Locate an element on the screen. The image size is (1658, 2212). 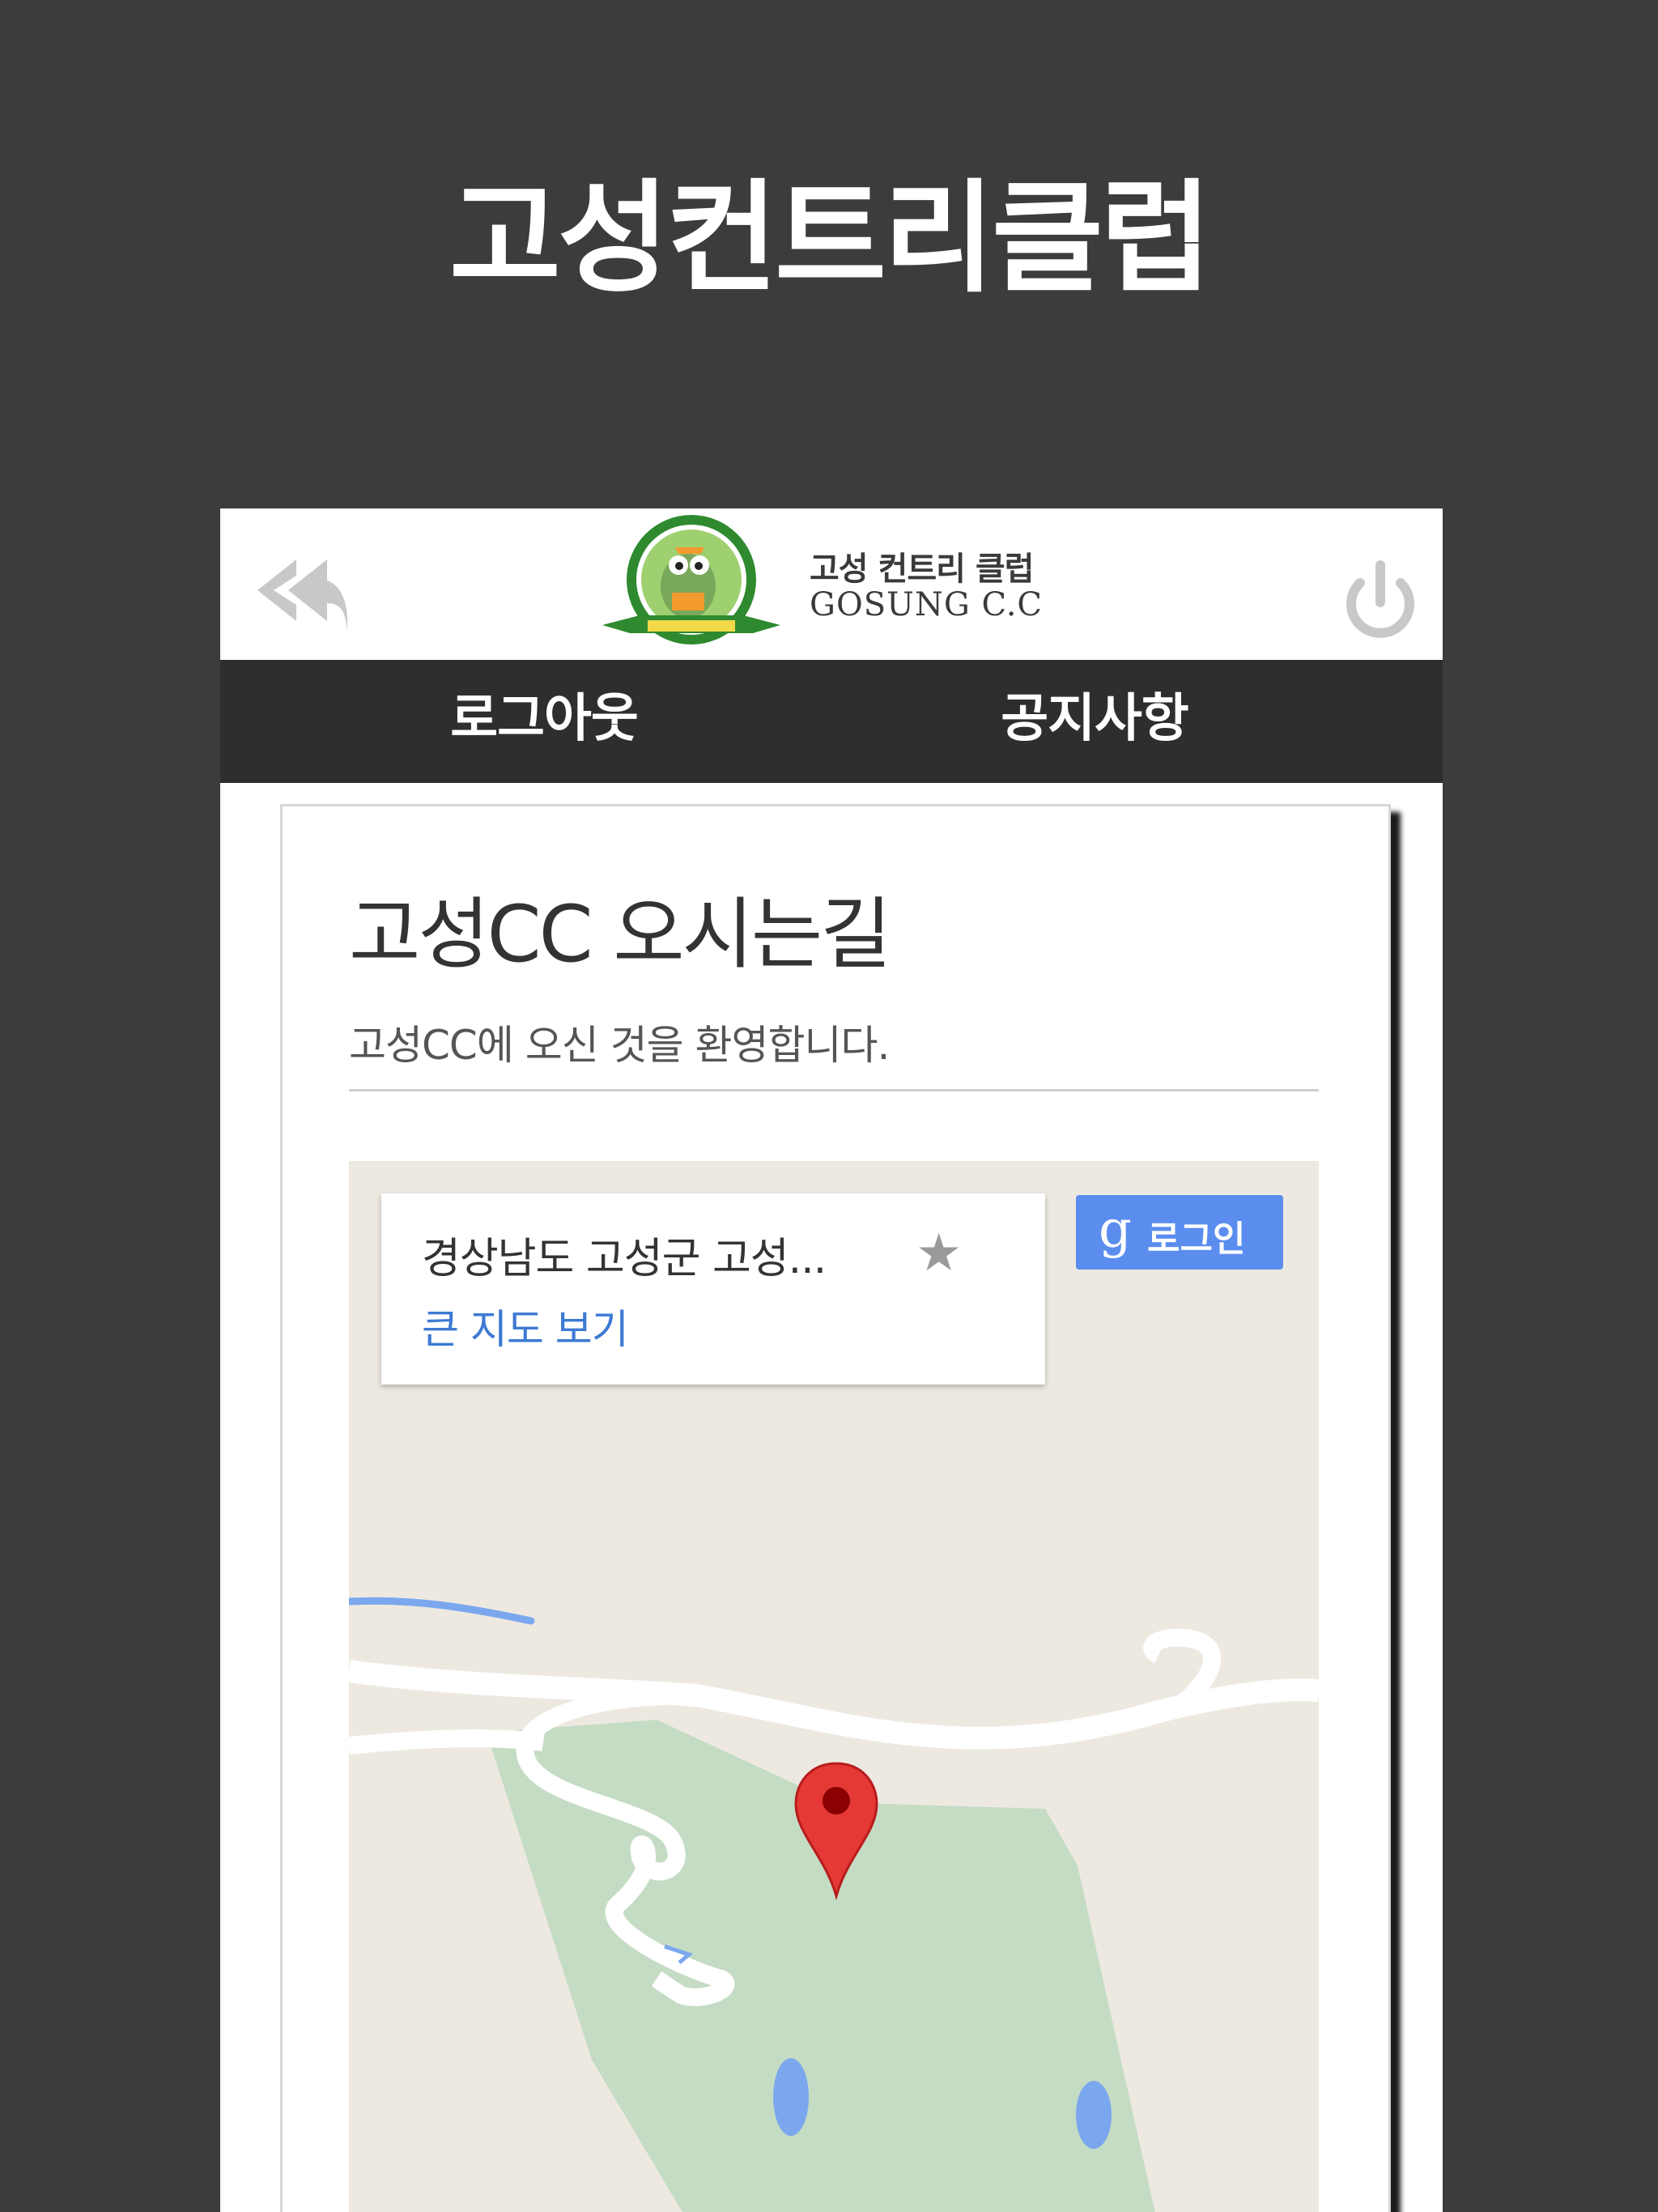
page-title: 고성CC 오시는길 is located at coordinates (620, 935).